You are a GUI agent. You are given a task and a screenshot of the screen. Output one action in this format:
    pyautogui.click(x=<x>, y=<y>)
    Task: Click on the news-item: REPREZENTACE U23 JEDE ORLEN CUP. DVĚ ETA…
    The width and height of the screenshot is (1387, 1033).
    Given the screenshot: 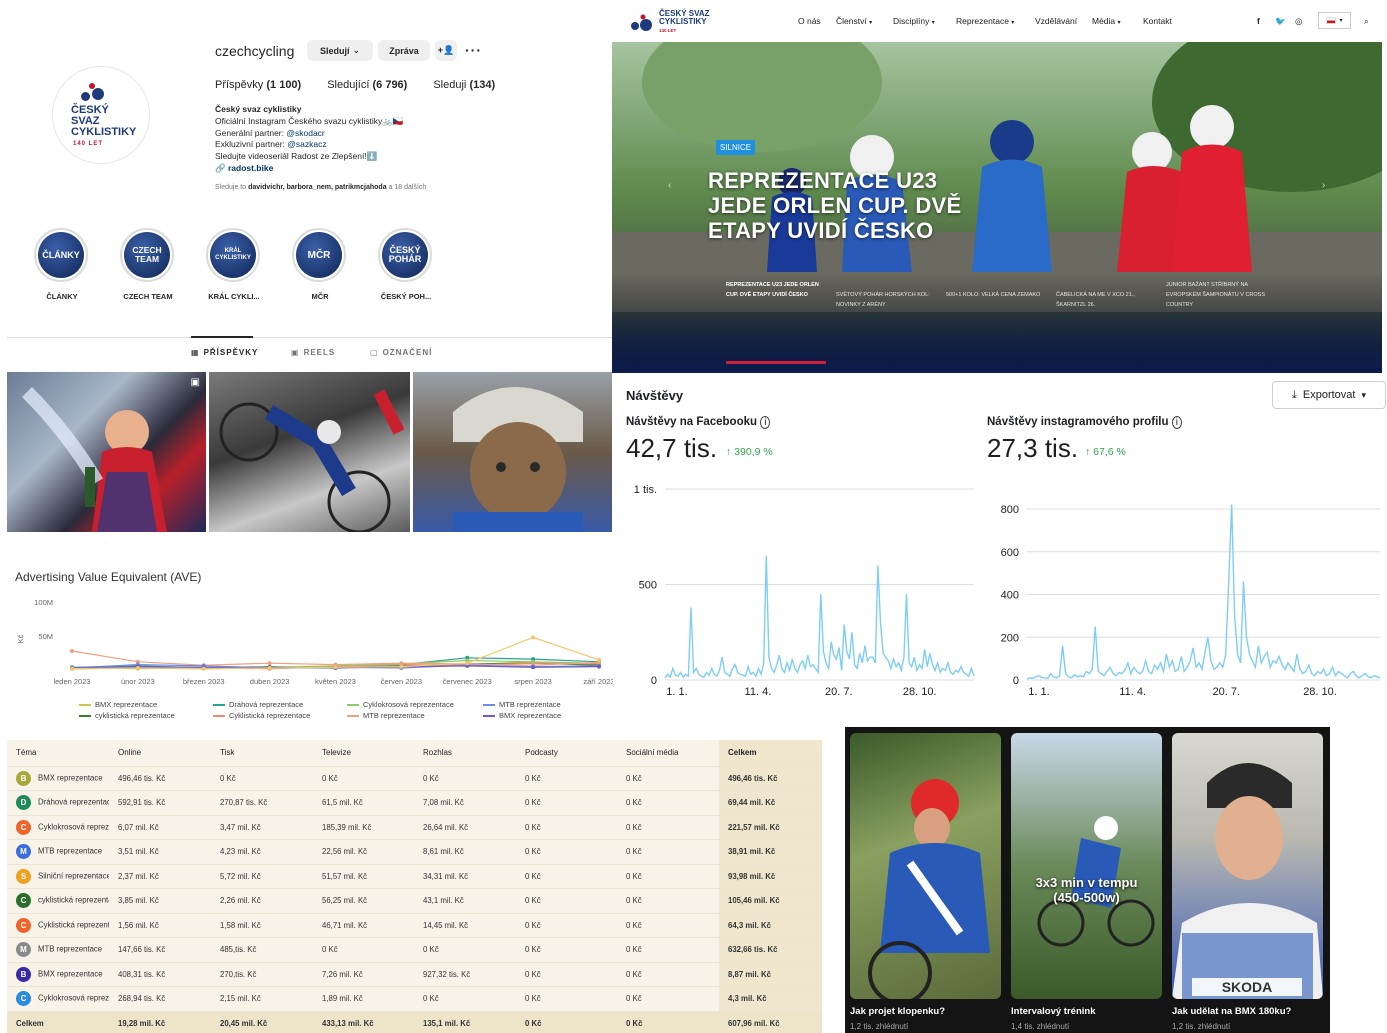 What is the action you would take?
    pyautogui.click(x=776, y=290)
    